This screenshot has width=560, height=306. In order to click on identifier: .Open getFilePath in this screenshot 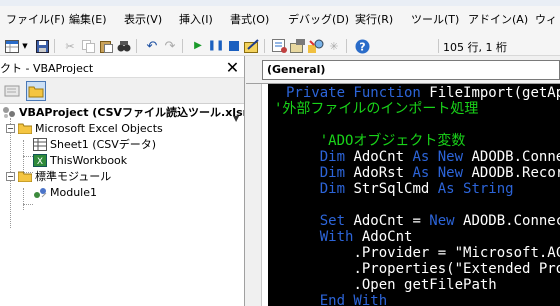, I will do `click(425, 285)`.